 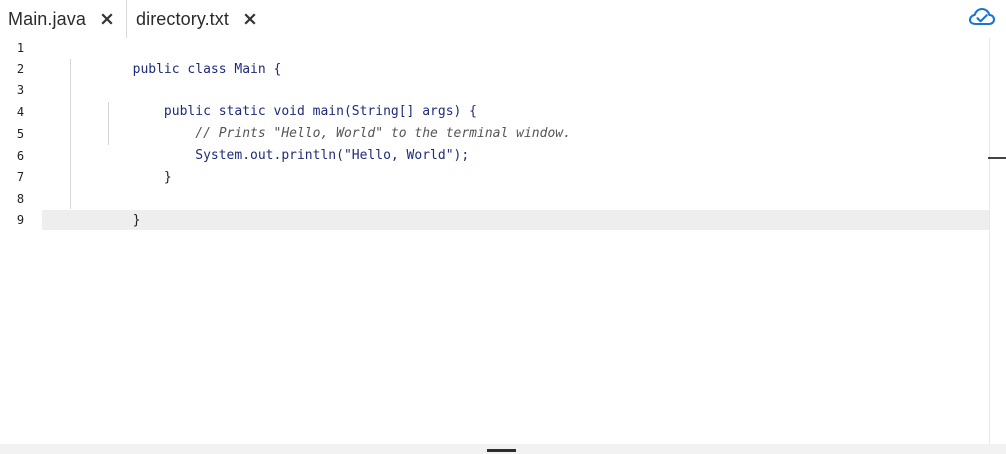 I want to click on code-line-text: public class Main {, so click(x=207, y=69).